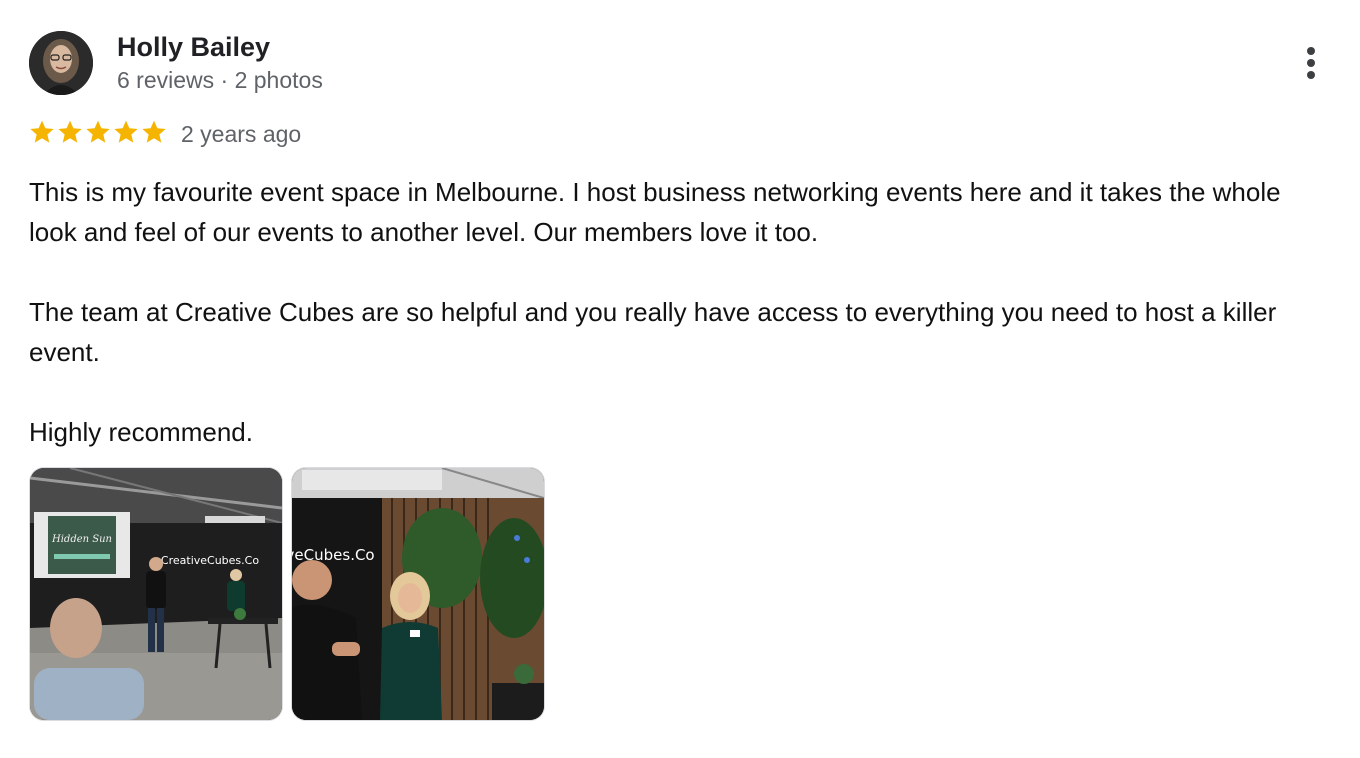 This screenshot has height=758, width=1360. What do you see at coordinates (81, 539) in the screenshot?
I see `screen-text: Hidden Sun` at bounding box center [81, 539].